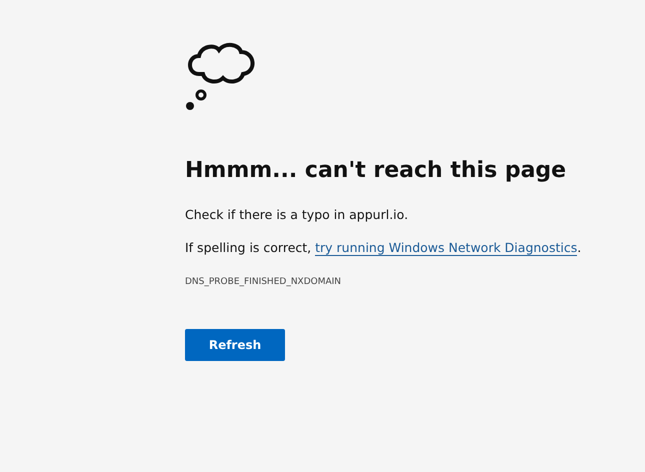 The width and height of the screenshot is (645, 472). What do you see at coordinates (376, 170) in the screenshot?
I see `error-heading: Hmmm... can't reach this page` at bounding box center [376, 170].